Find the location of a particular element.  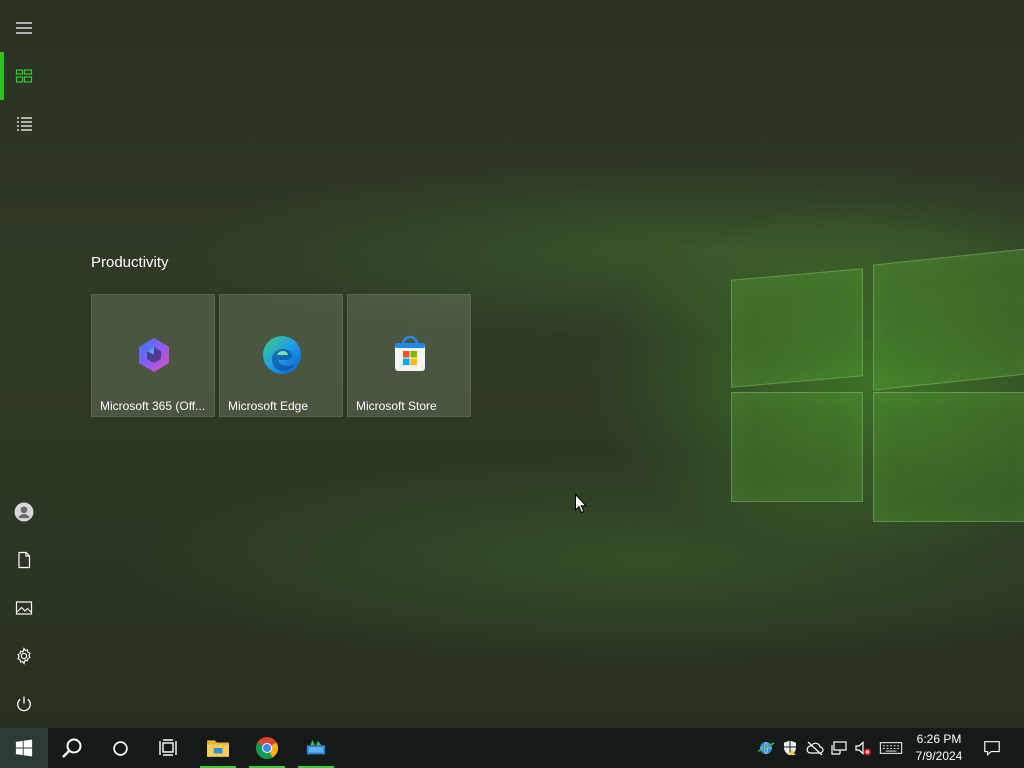

hamburger-icon is located at coordinates (24, 28).